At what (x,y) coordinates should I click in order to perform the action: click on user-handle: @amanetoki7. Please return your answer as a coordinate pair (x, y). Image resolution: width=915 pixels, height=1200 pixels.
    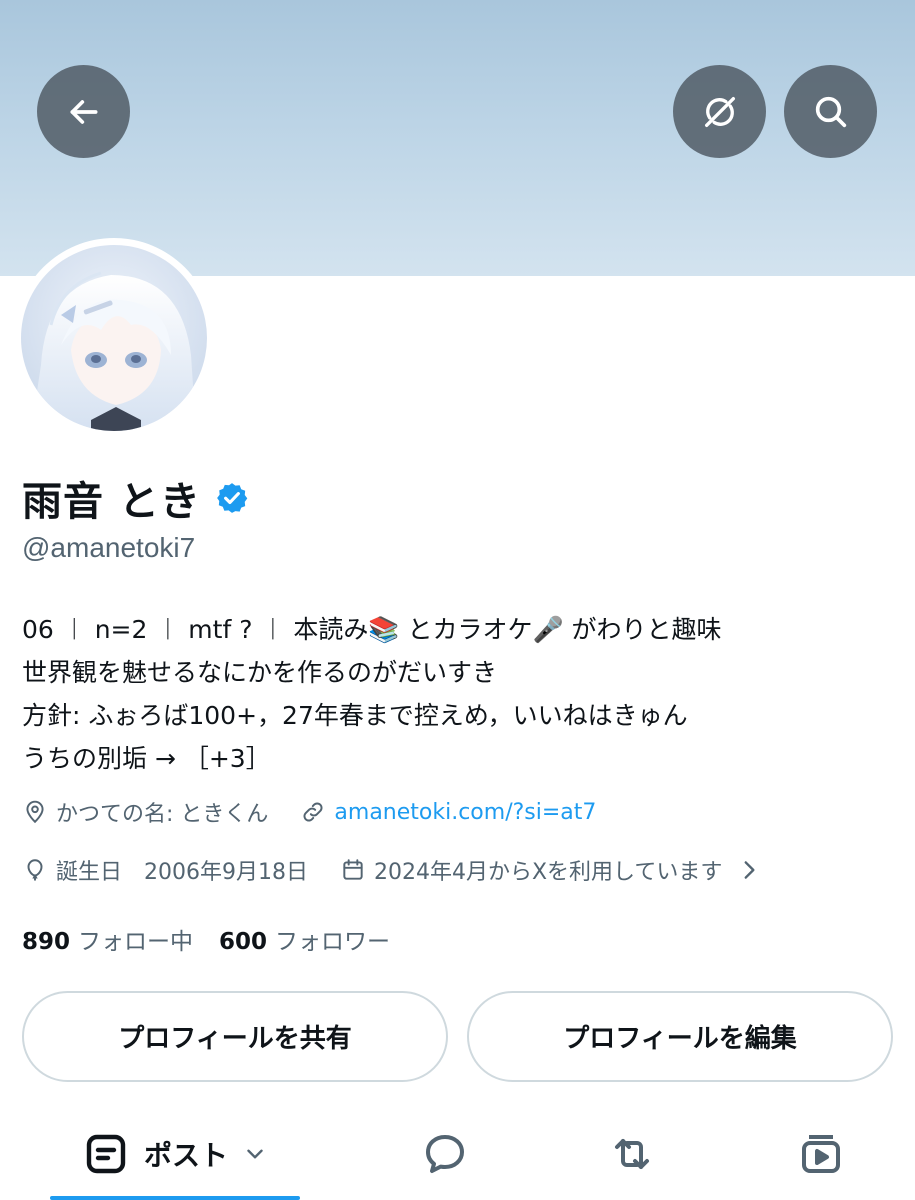
    Looking at the image, I should click on (109, 547).